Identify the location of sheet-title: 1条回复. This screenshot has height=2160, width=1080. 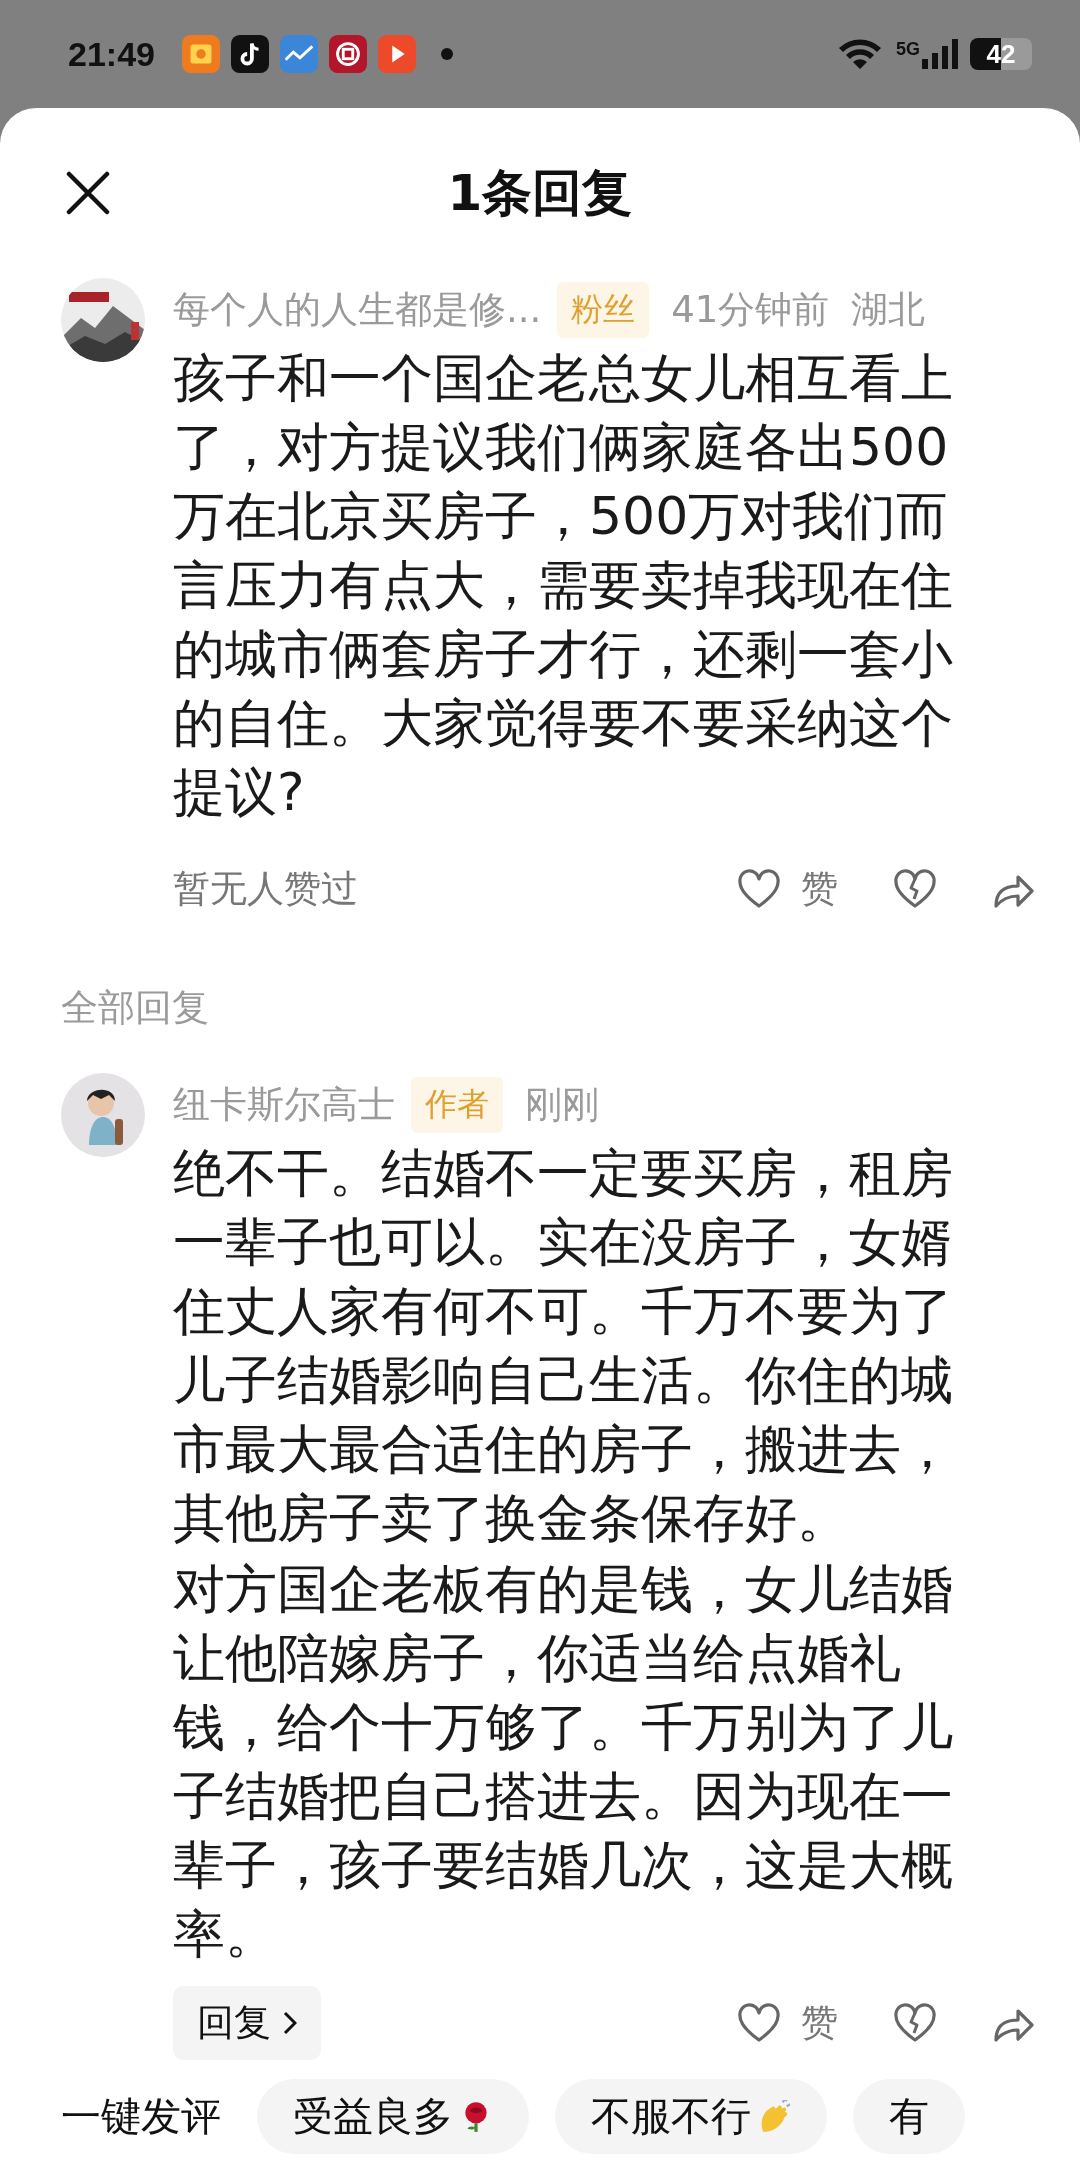
(540, 193).